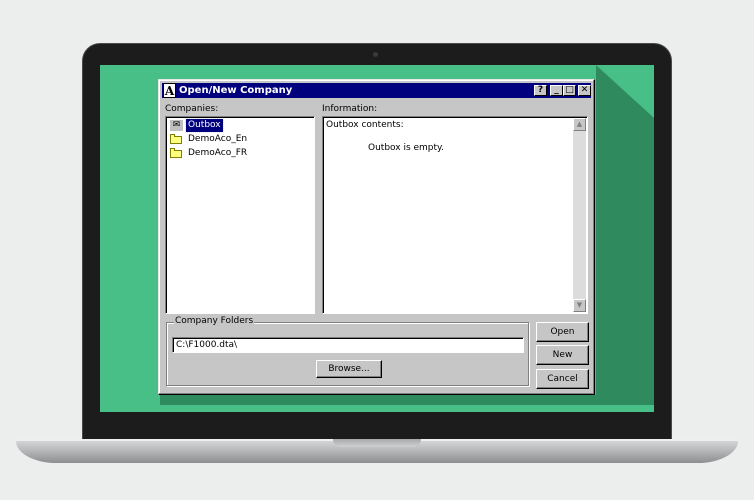  I want to click on companies-tree: ✉ Outbox DemoAco_En DemoAco_FR, so click(240, 215).